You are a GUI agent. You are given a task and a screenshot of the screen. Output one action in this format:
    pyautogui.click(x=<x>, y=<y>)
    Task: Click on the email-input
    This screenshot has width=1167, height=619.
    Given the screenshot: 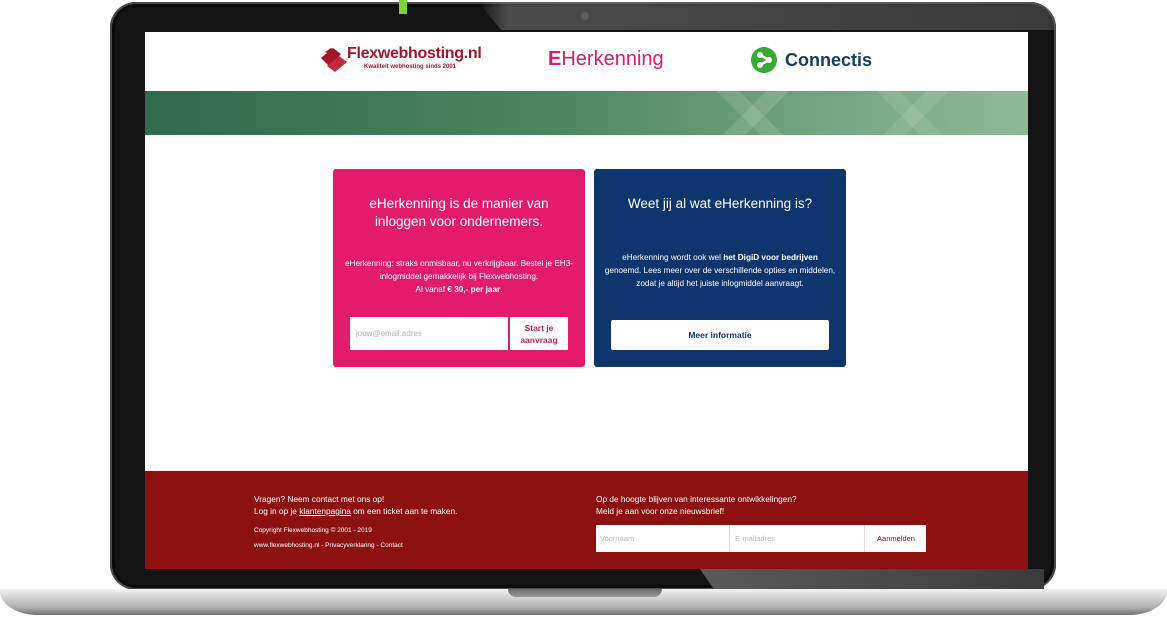 What is the action you would take?
    pyautogui.click(x=429, y=333)
    